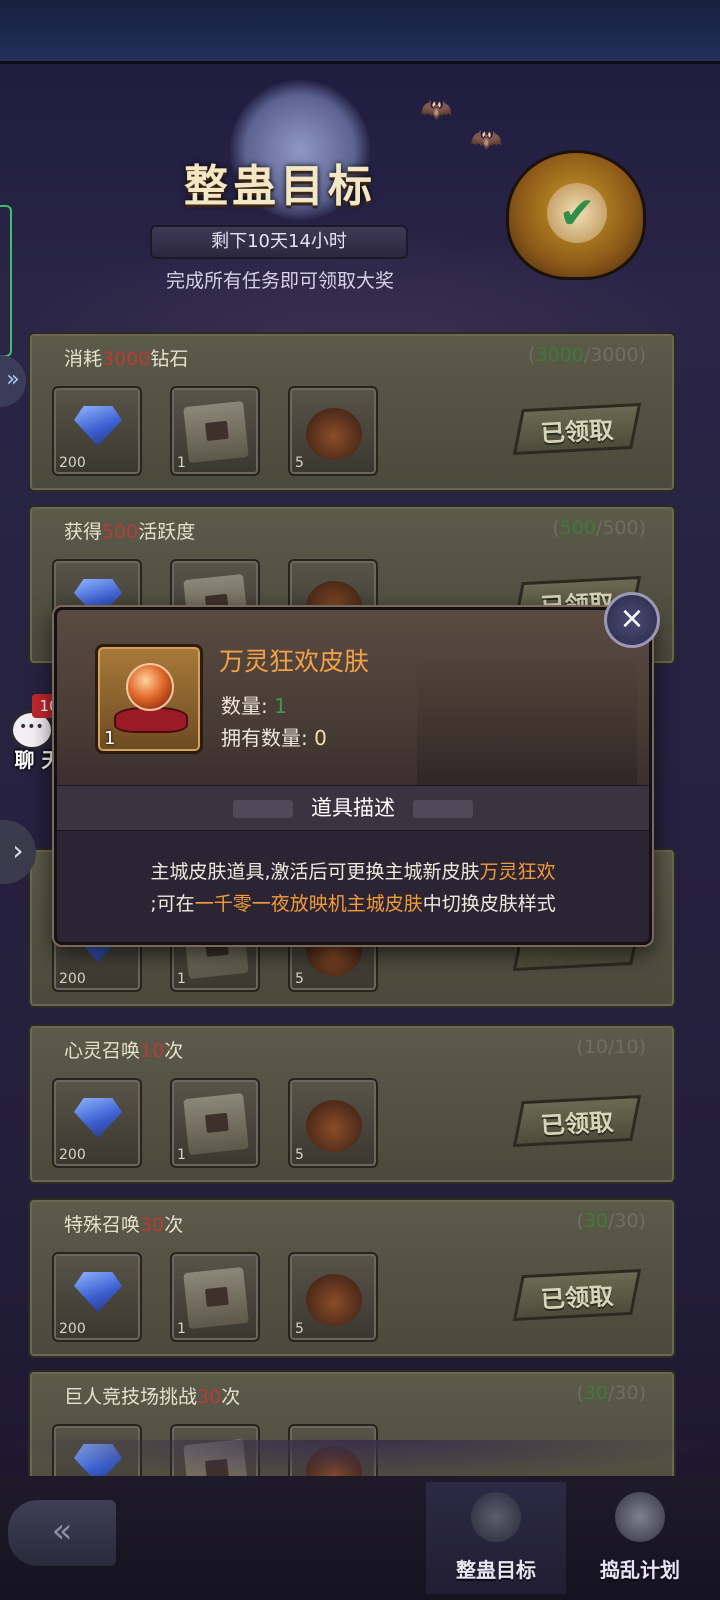 This screenshot has height=1600, width=720. Describe the element at coordinates (353, 697) in the screenshot. I see `popup-header: 1 万灵狂欢皮肤 数量: 1 拥有数量: 0` at that location.